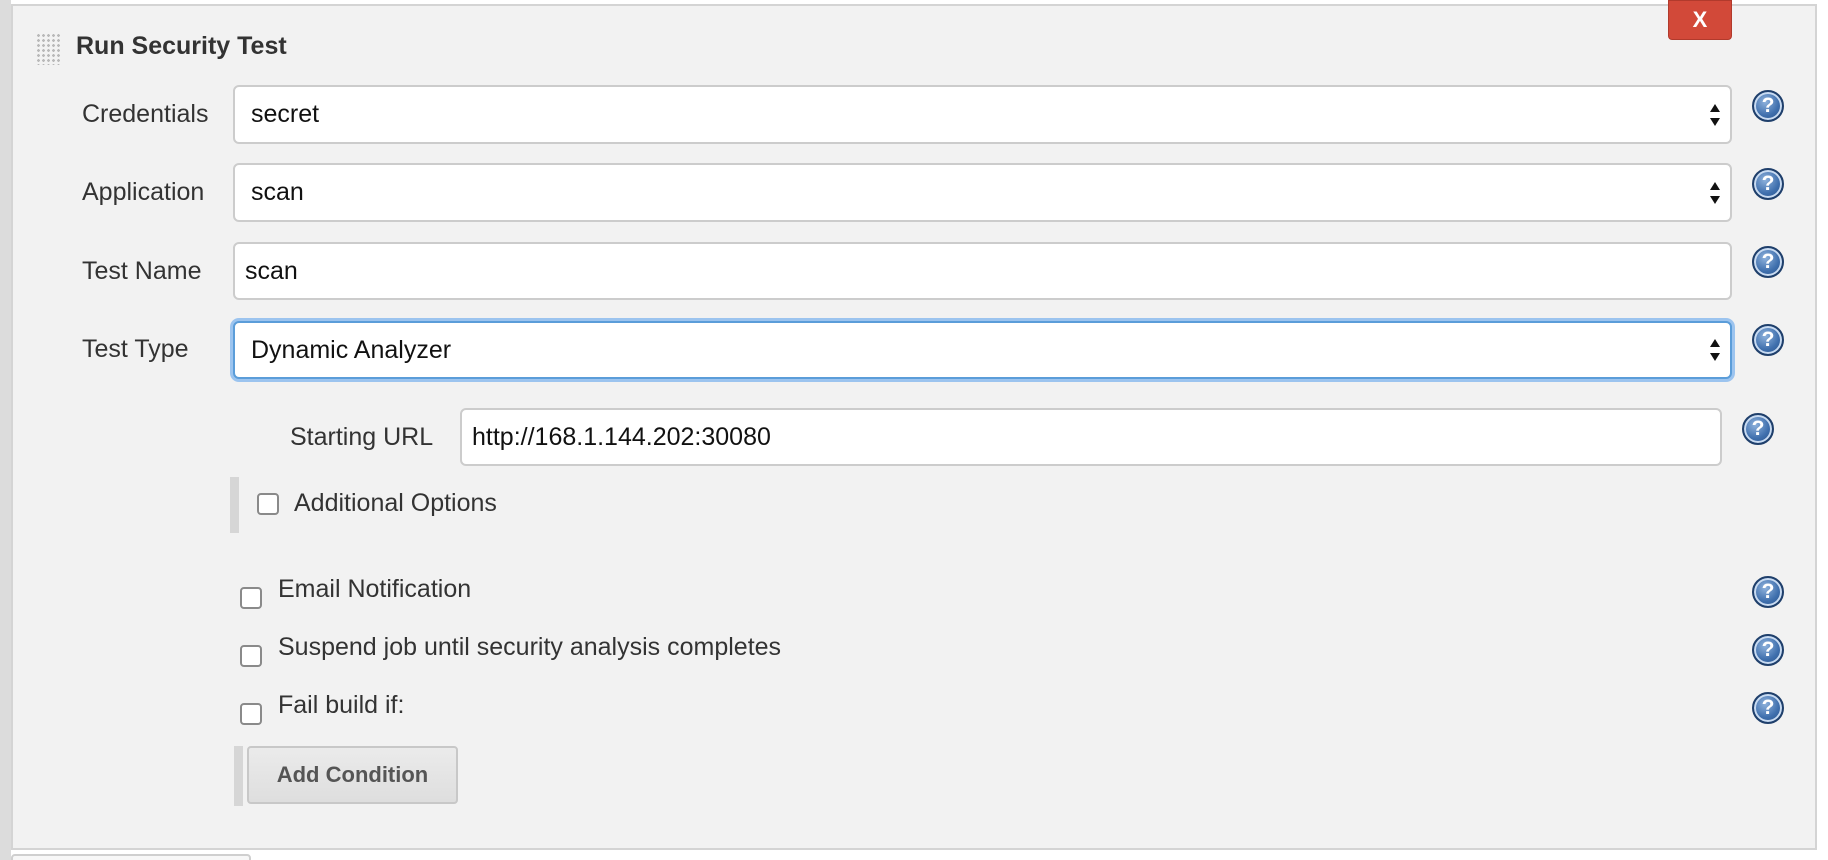 Image resolution: width=1828 pixels, height=860 pixels. I want to click on starting-url-value: http://168.1.144.202:30080, so click(621, 436).